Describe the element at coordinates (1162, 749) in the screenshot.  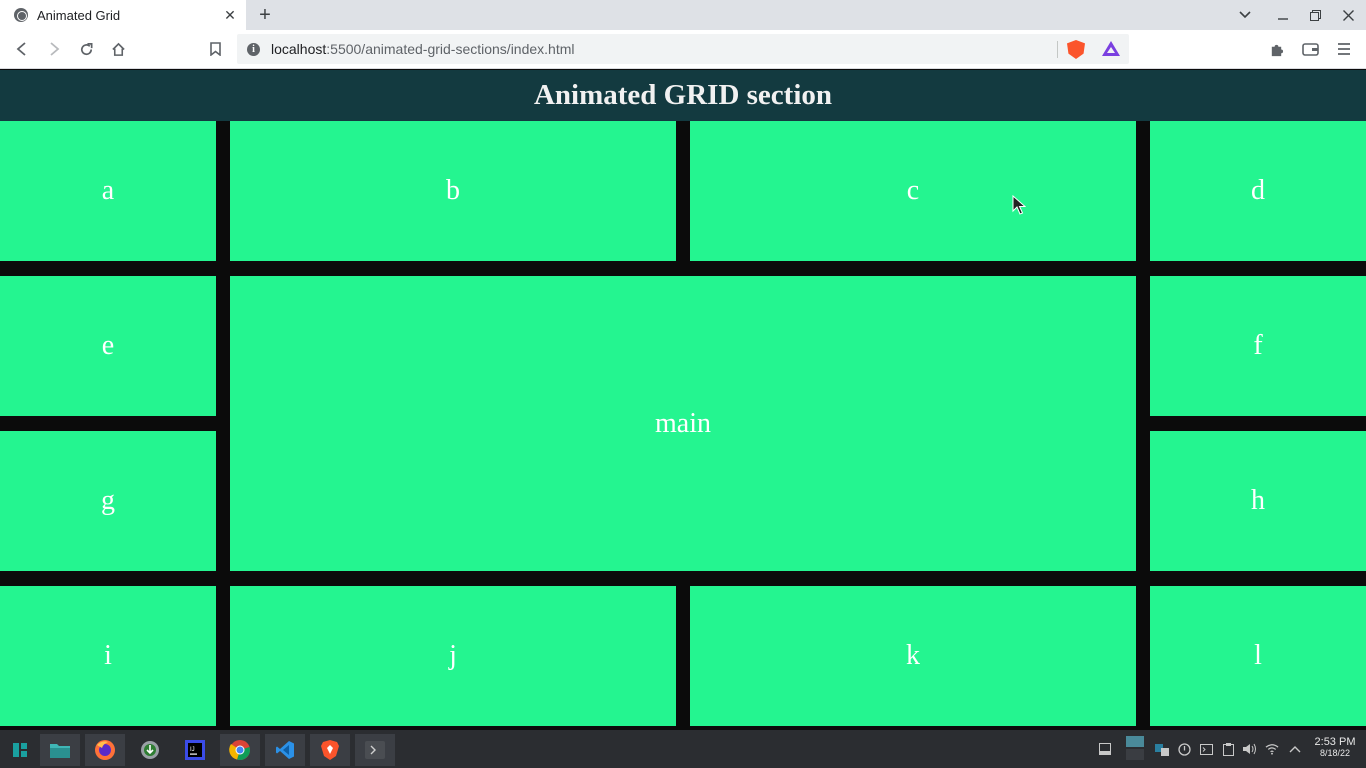
I see `network-manager-icon` at that location.